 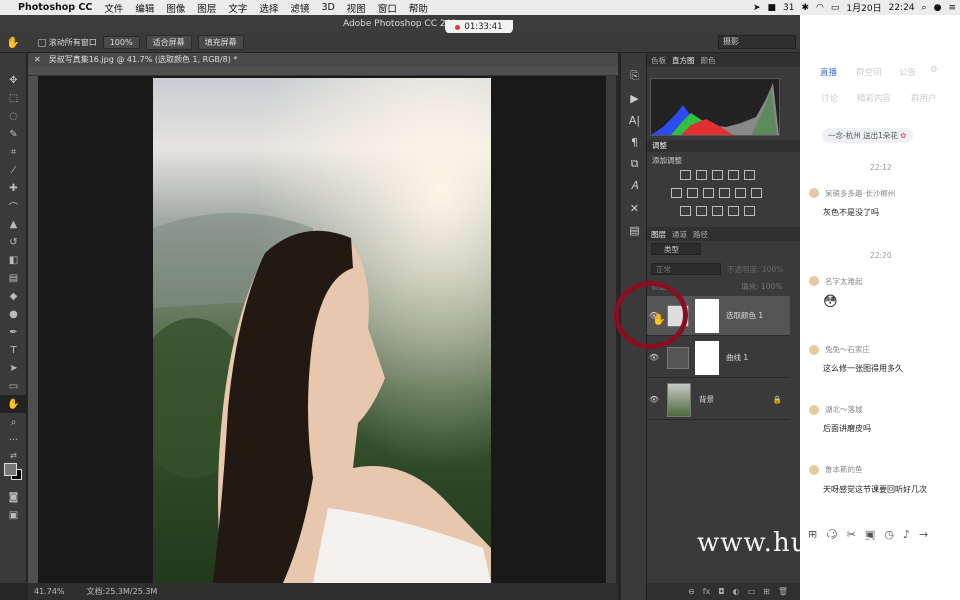 I want to click on menu-3d: 3D, so click(x=327, y=7).